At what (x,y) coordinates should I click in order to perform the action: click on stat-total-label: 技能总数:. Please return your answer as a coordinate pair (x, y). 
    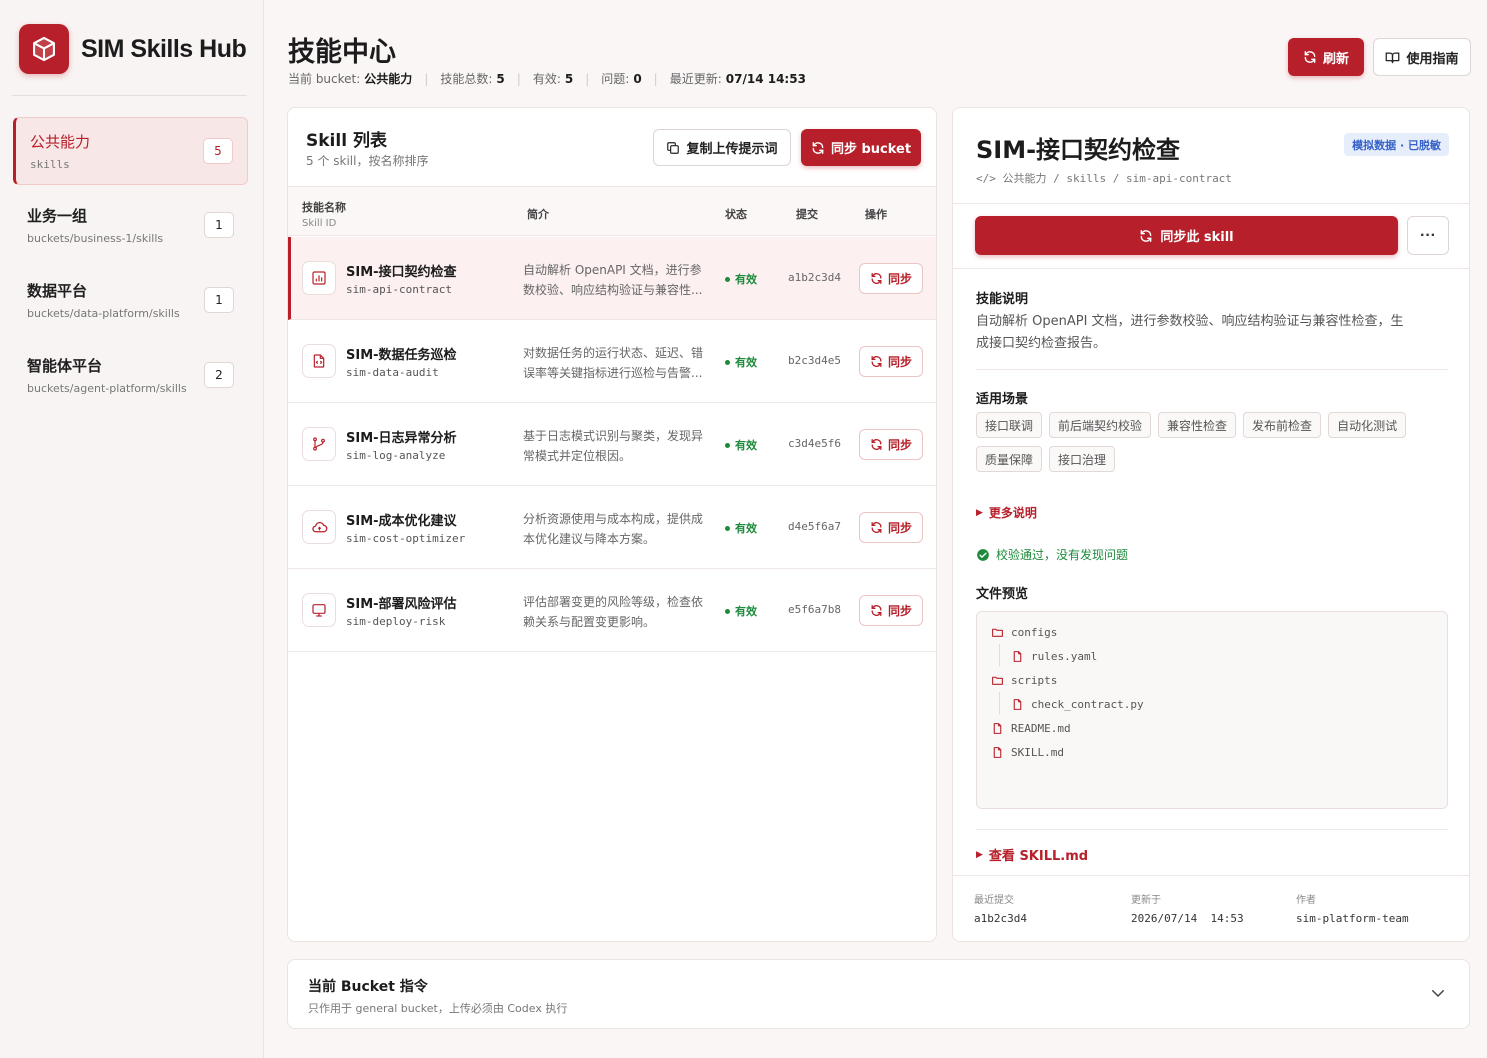
    Looking at the image, I should click on (466, 79).